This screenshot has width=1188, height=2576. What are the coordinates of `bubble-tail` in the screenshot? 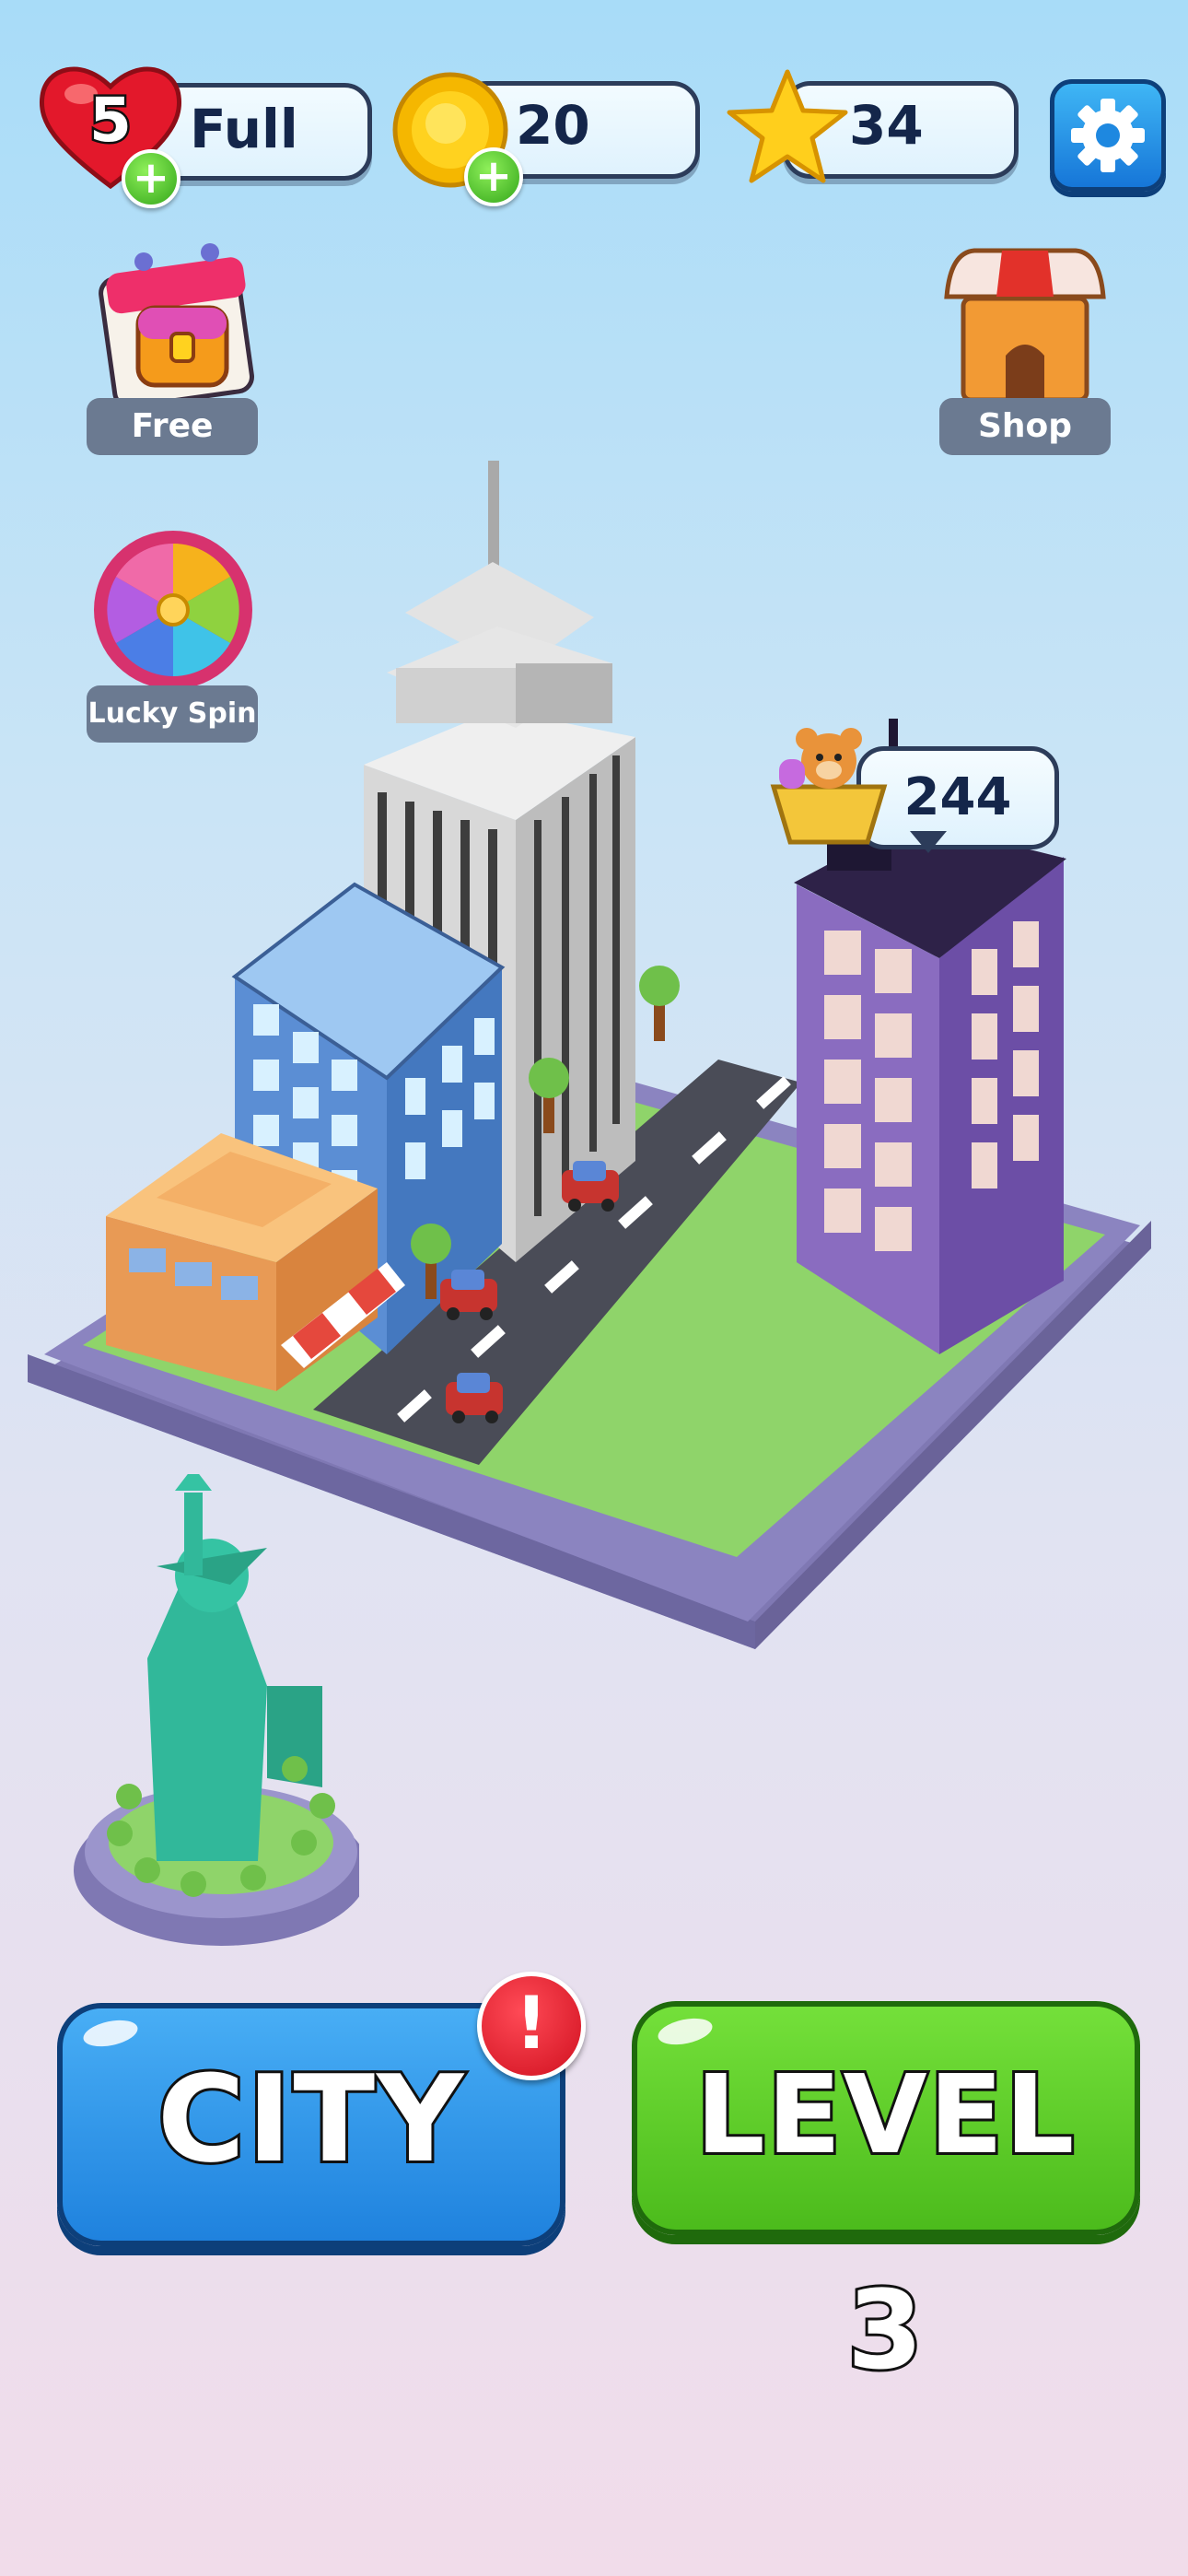 It's located at (928, 842).